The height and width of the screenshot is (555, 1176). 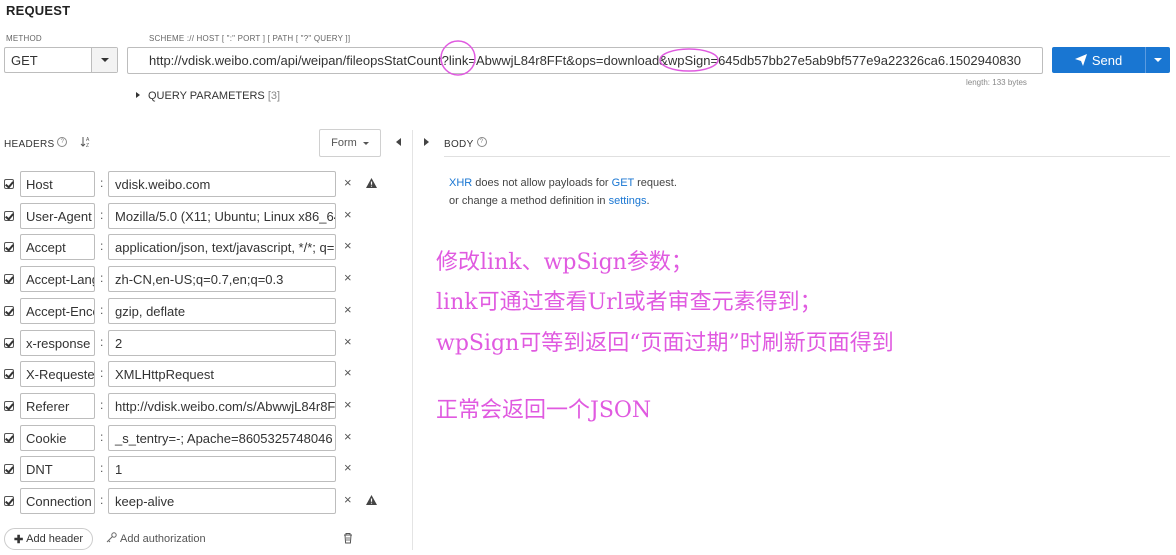 I want to click on trash-icon, so click(x=348, y=538).